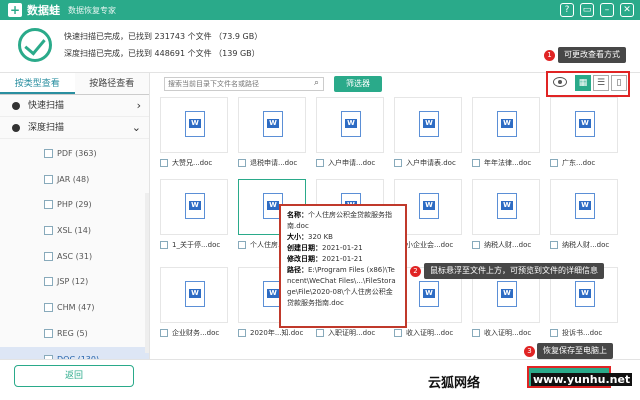 The height and width of the screenshot is (400, 640). I want to click on file-item: 广东...doc, so click(584, 133).